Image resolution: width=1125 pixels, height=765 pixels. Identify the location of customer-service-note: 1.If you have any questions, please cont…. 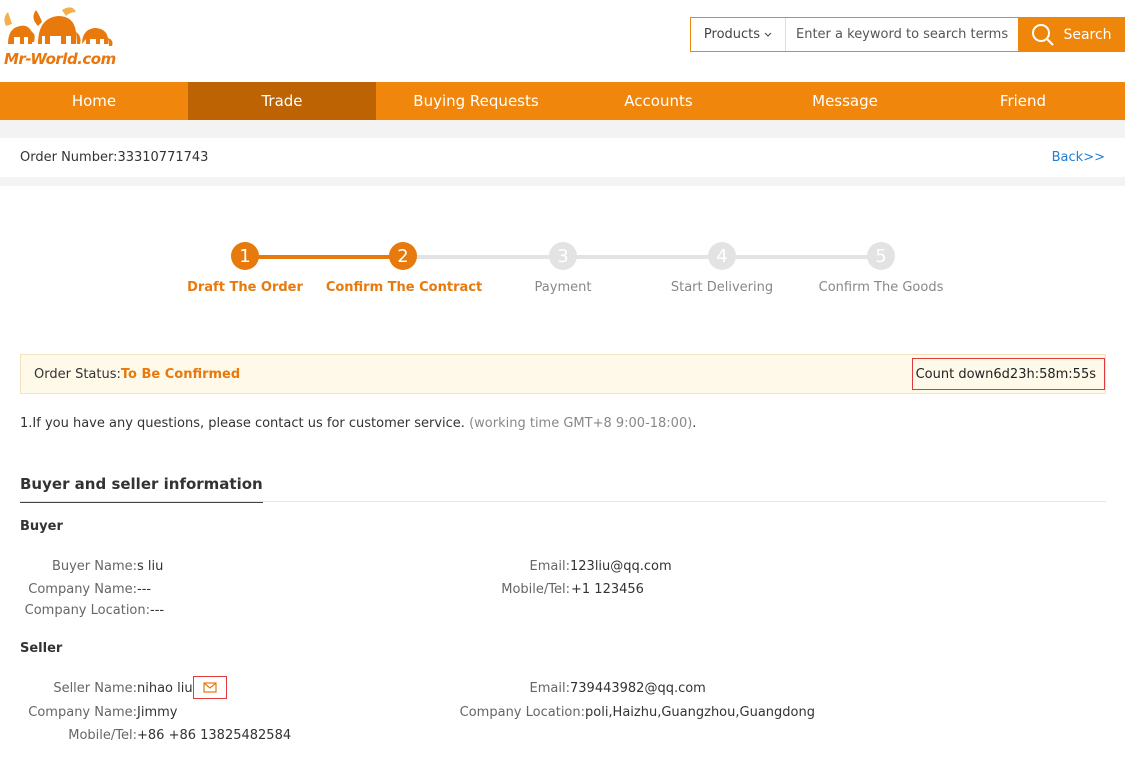
(358, 423).